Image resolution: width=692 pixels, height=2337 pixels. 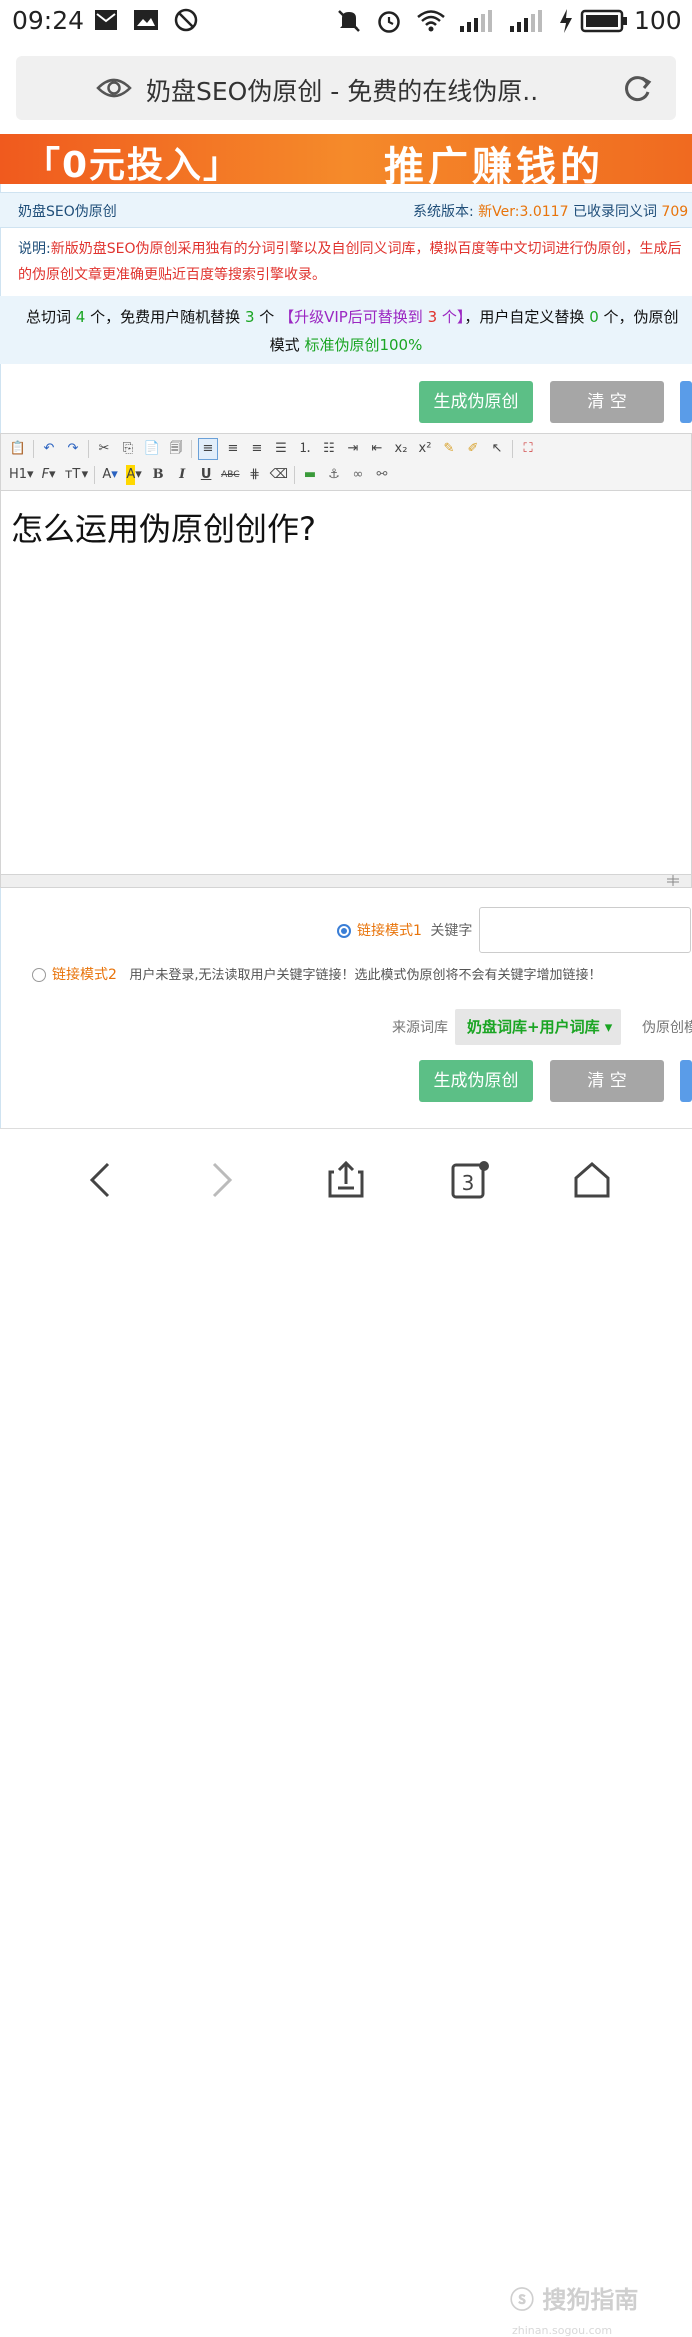 I want to click on tail-label: 个，伪原创, so click(x=641, y=317).